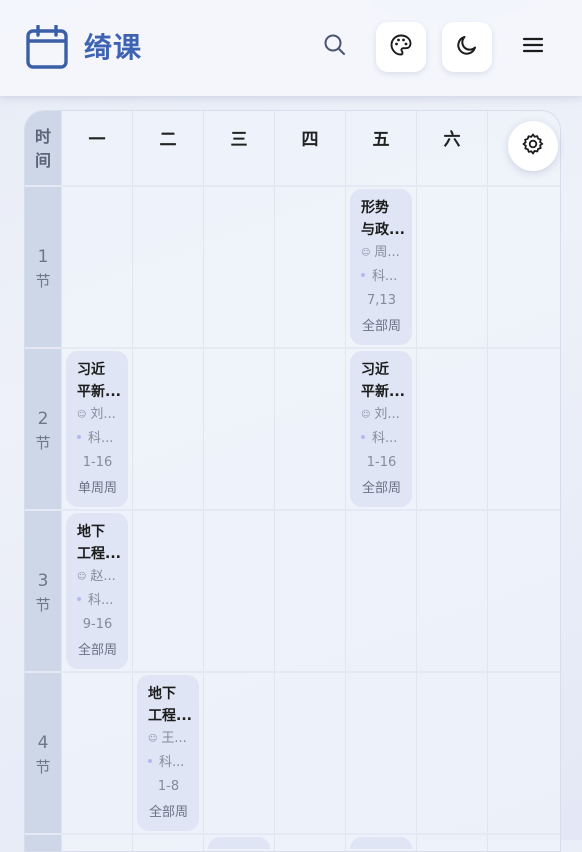 The width and height of the screenshot is (582, 852). I want to click on gear-icon, so click(533, 146).